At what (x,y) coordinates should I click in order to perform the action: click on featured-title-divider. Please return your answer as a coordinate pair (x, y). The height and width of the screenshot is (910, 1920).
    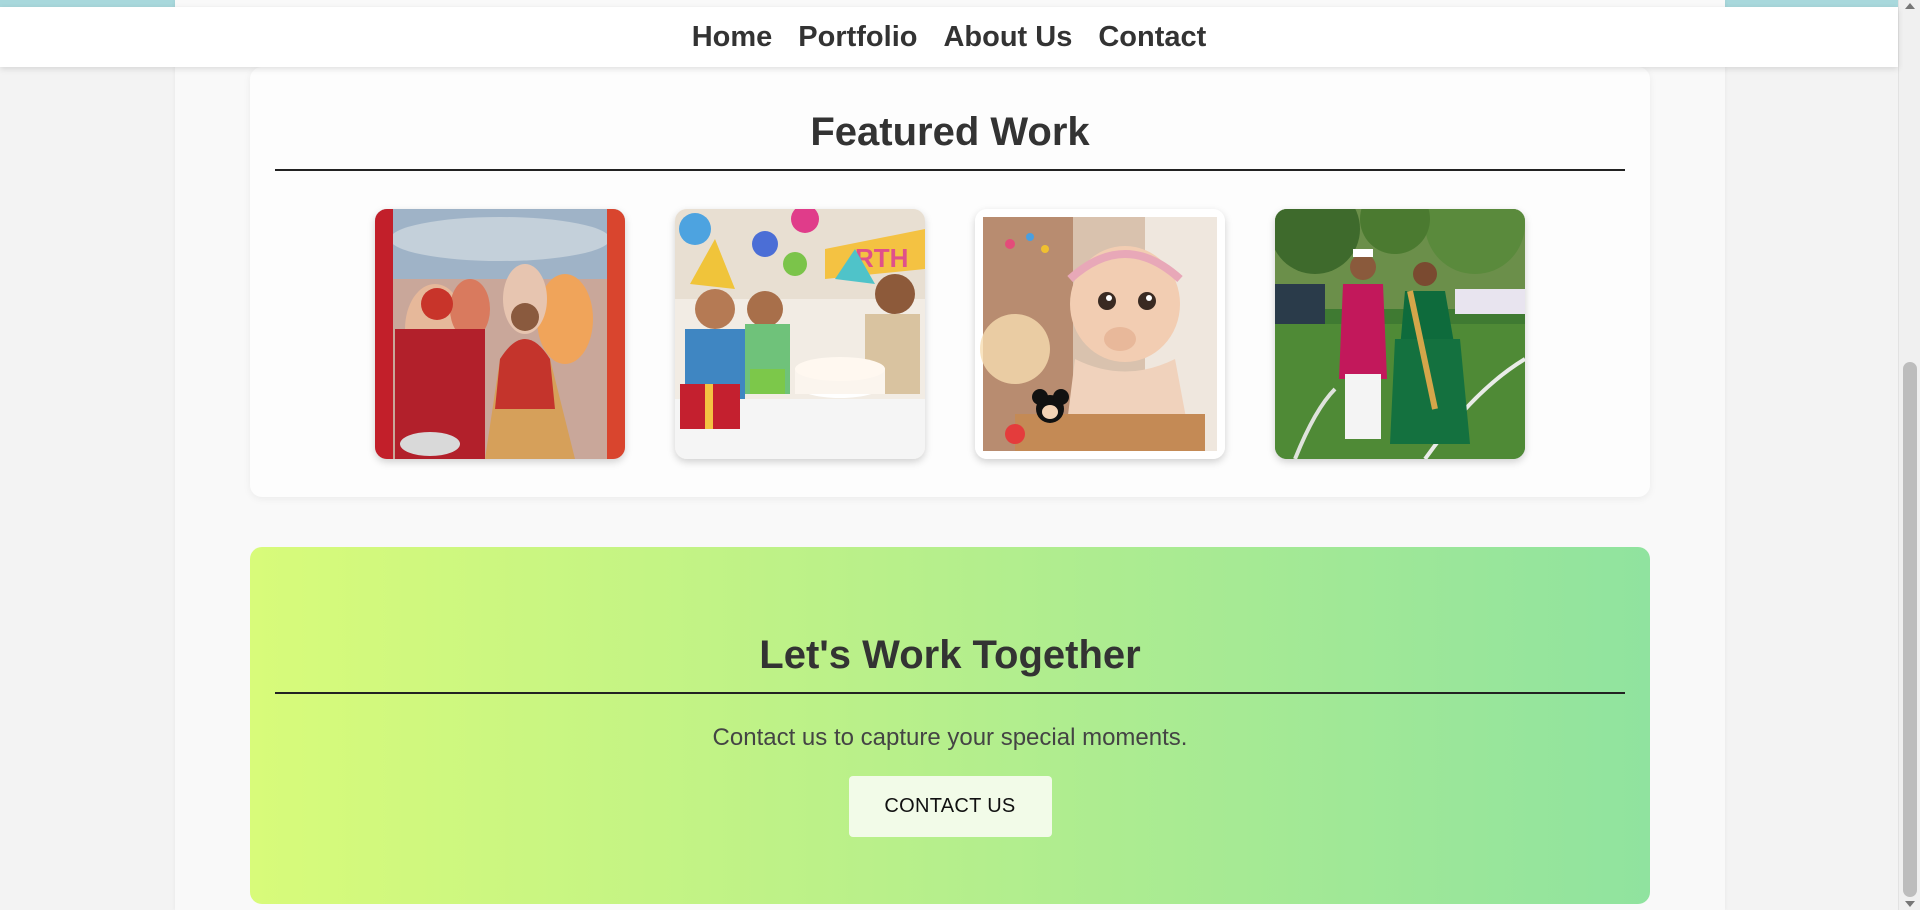
    Looking at the image, I should click on (950, 170).